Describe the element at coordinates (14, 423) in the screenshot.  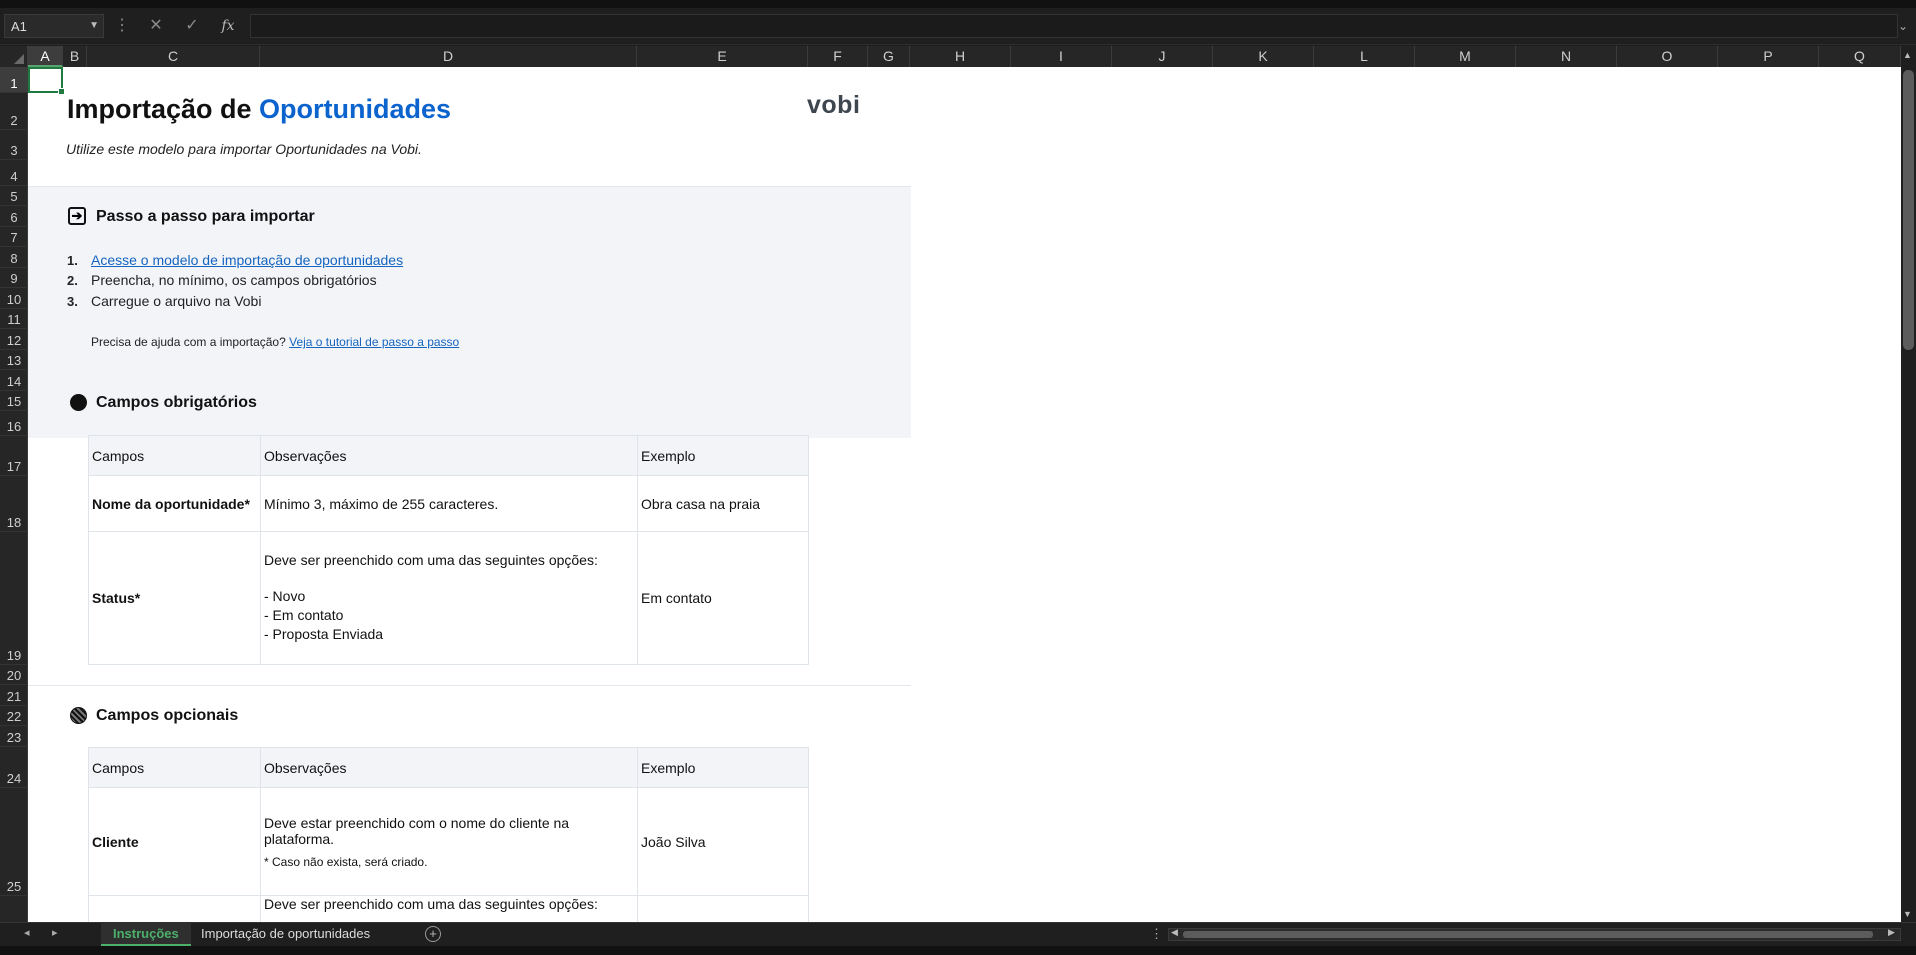
I see `row-header-16: 16` at that location.